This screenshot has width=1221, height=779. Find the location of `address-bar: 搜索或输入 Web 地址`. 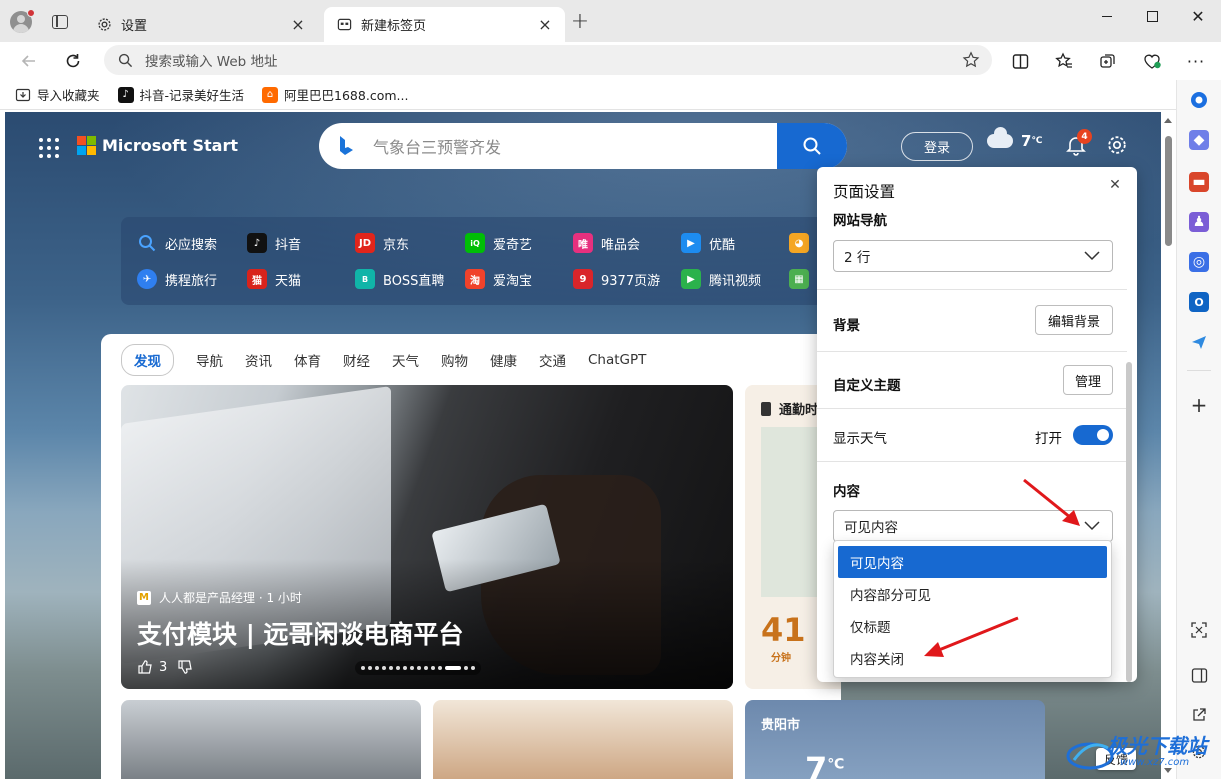

address-bar: 搜索或输入 Web 地址 is located at coordinates (548, 60).